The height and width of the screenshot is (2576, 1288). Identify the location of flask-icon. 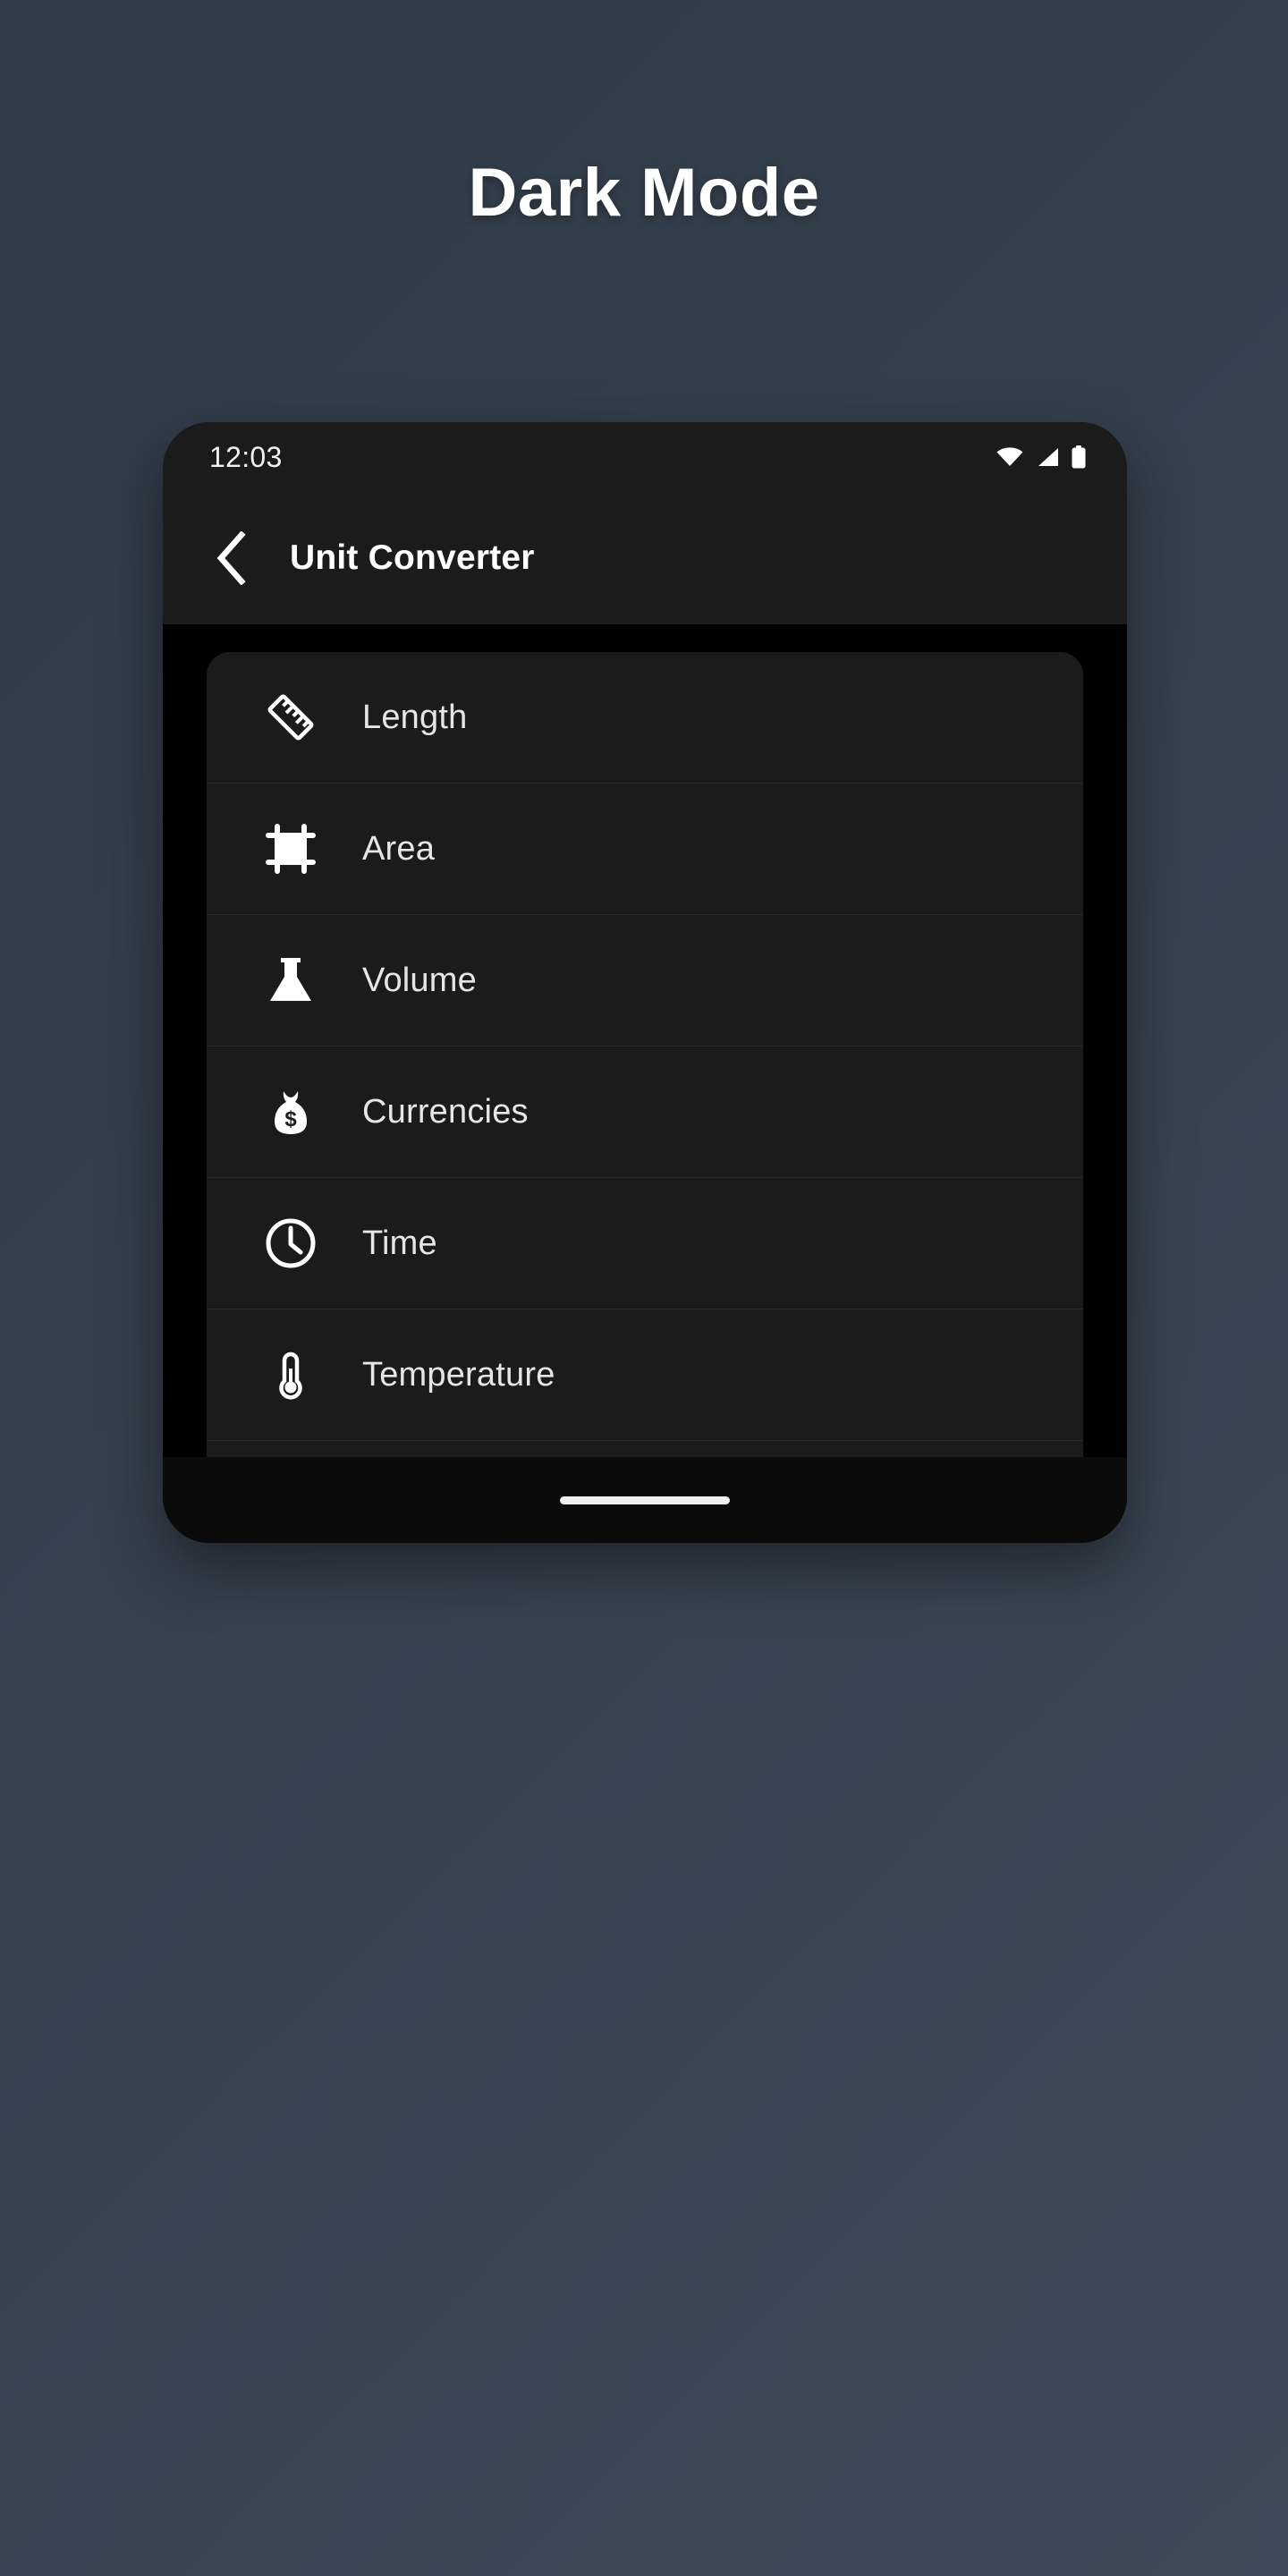
(290, 980).